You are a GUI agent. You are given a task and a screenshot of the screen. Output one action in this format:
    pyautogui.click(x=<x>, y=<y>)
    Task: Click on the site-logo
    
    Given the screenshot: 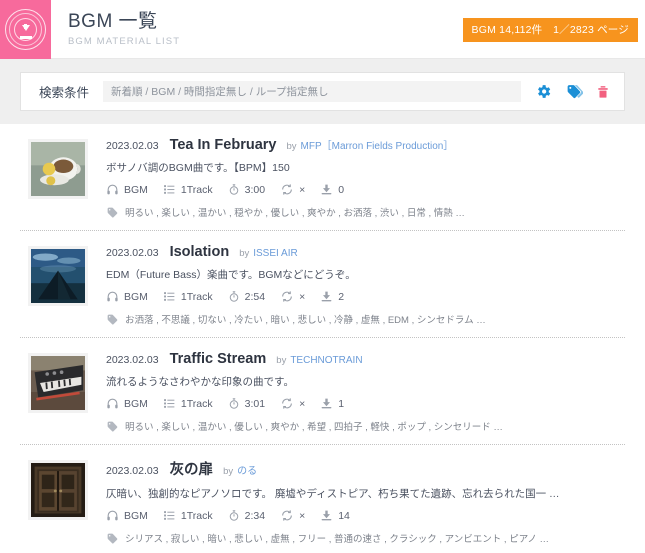 What is the action you would take?
    pyautogui.click(x=25, y=29)
    